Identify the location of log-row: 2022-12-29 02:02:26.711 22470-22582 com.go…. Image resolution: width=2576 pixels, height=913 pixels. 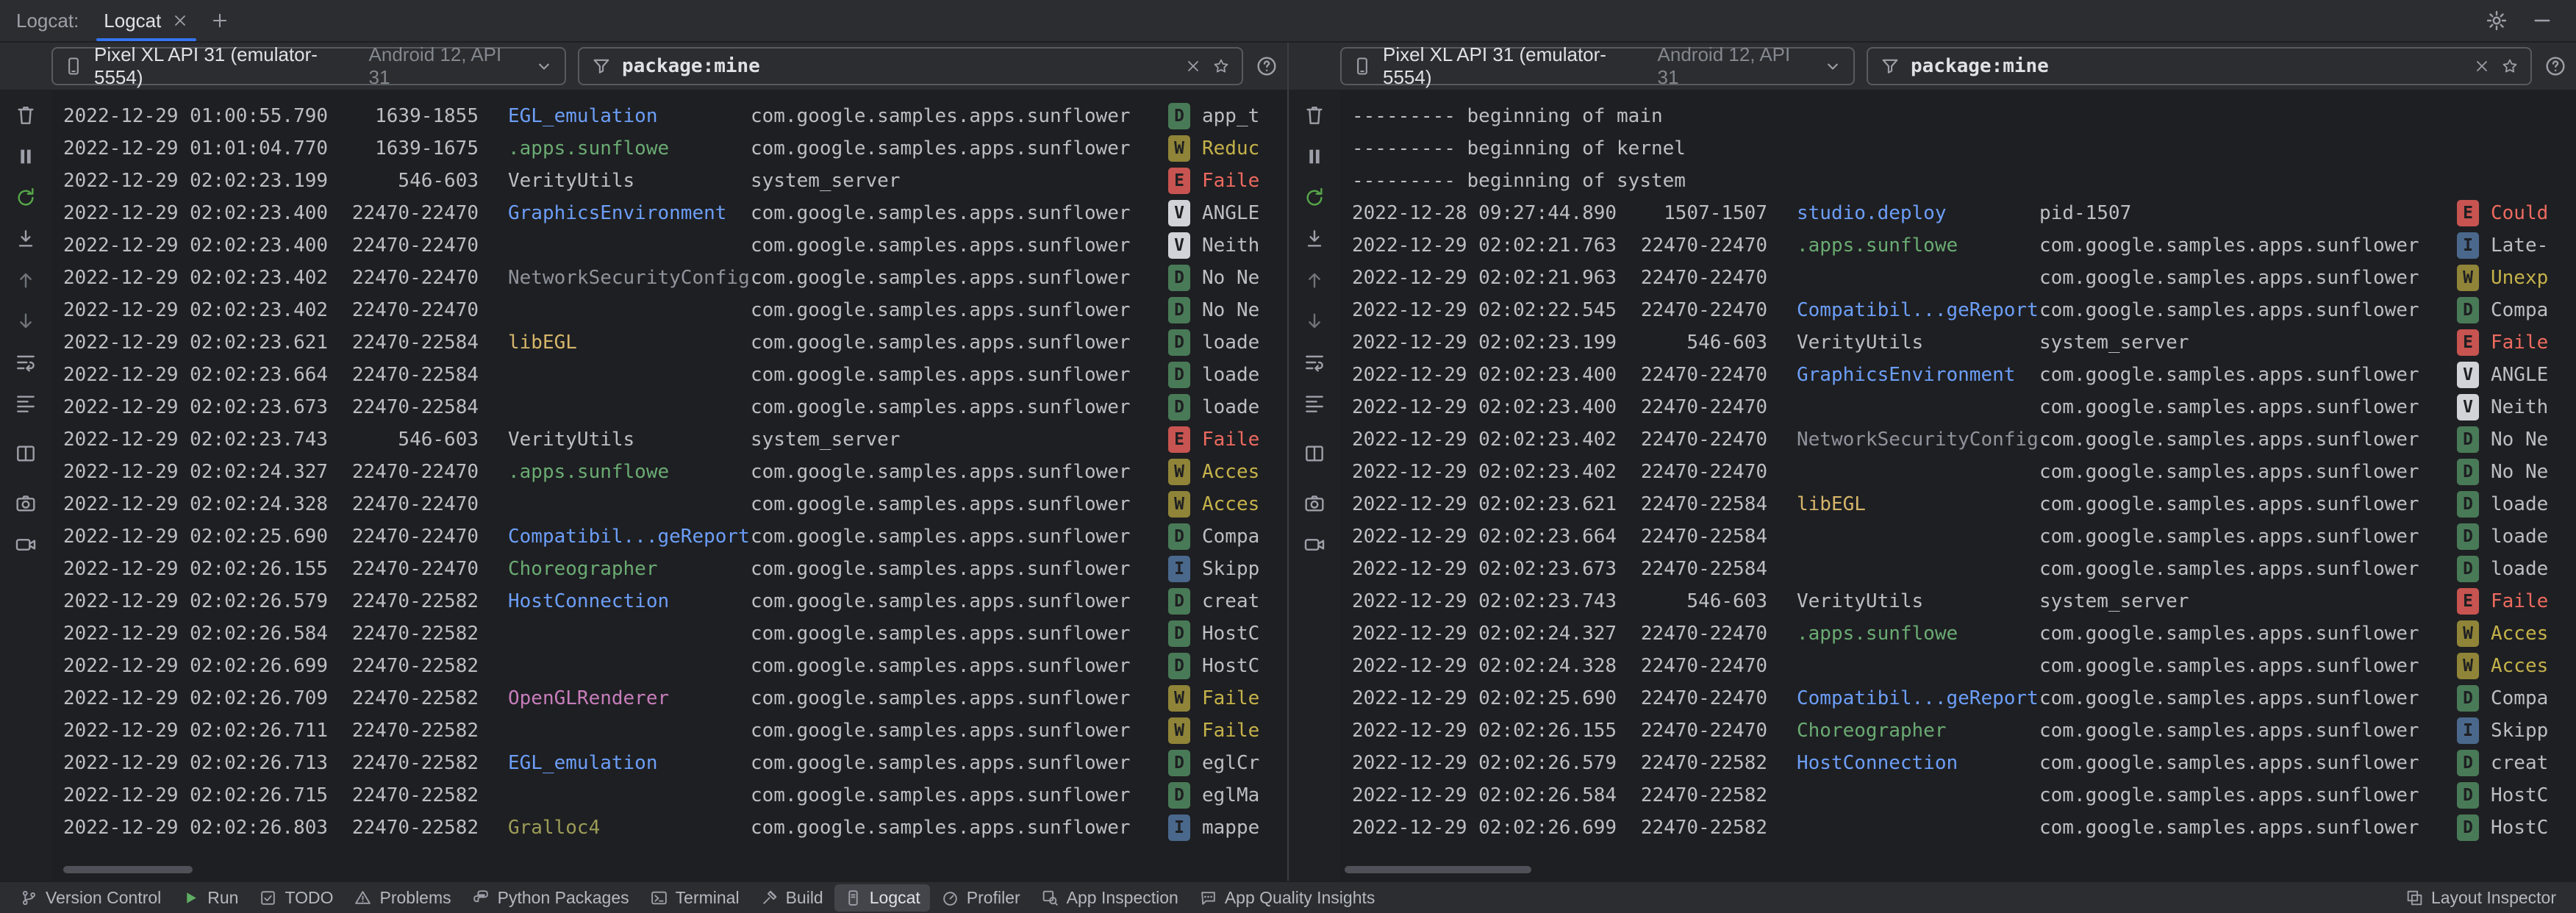
(675, 731).